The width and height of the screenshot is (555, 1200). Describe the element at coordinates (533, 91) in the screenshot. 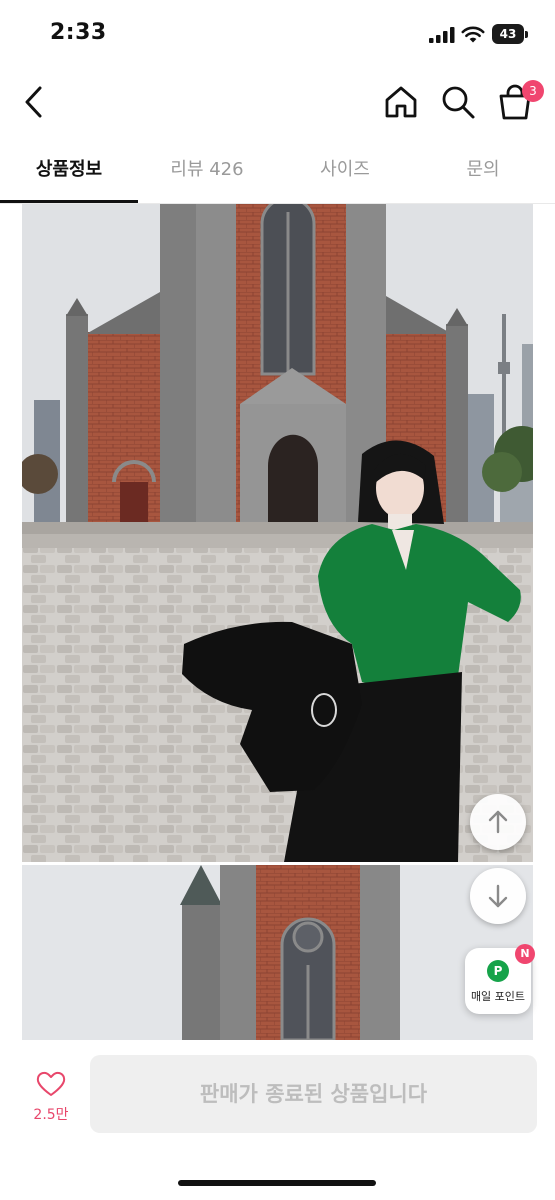

I see `cart-count-badge: 3` at that location.